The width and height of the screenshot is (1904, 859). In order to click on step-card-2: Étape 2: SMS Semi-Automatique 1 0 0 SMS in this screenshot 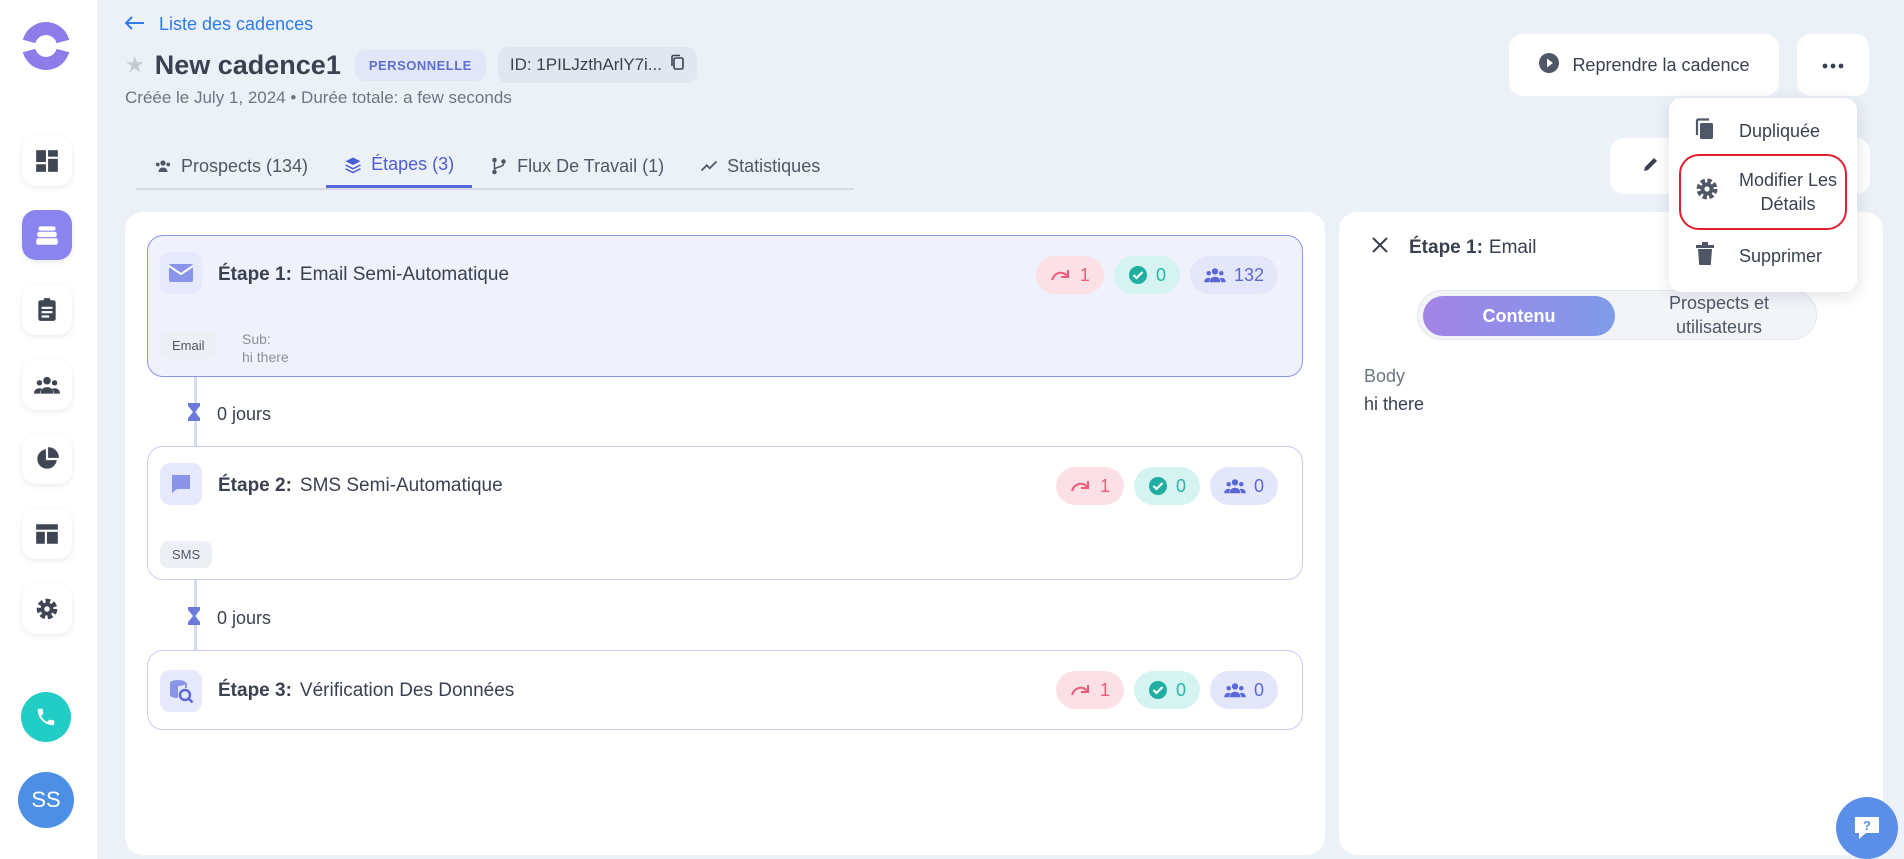, I will do `click(725, 513)`.